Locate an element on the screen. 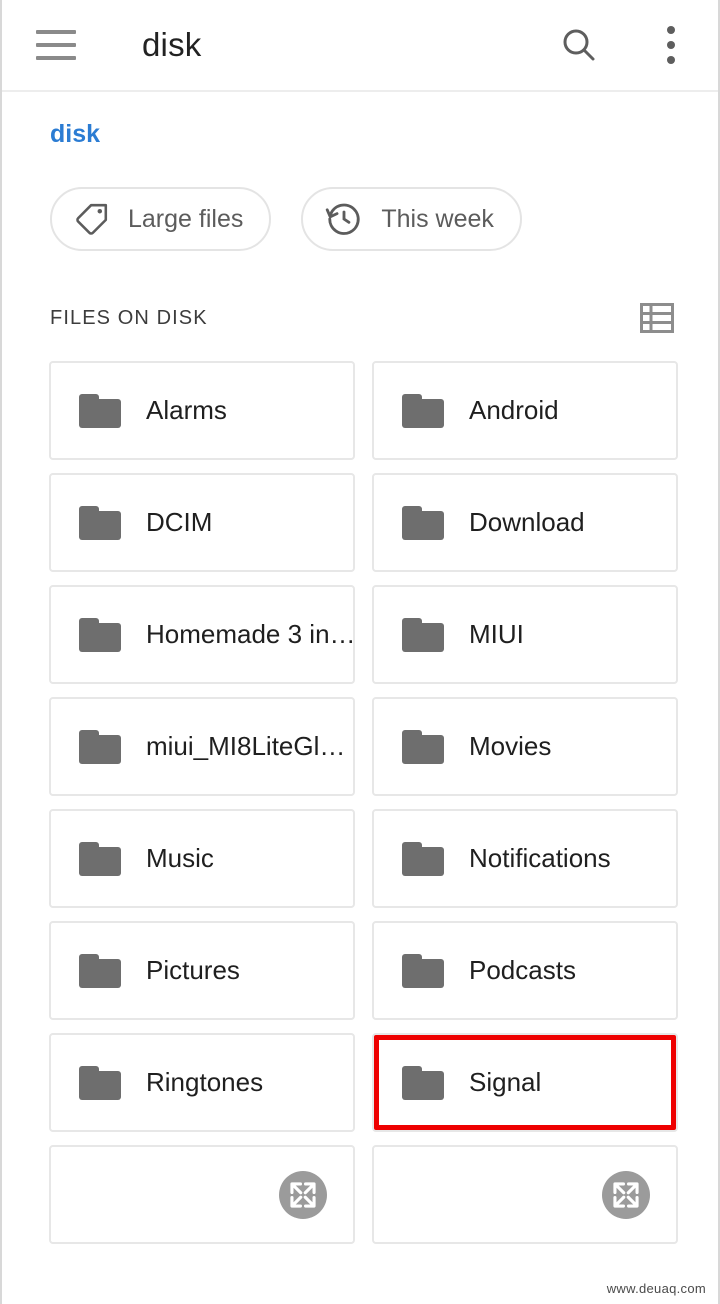 This screenshot has width=720, height=1304. chip-large-files: Large files is located at coordinates (161, 219).